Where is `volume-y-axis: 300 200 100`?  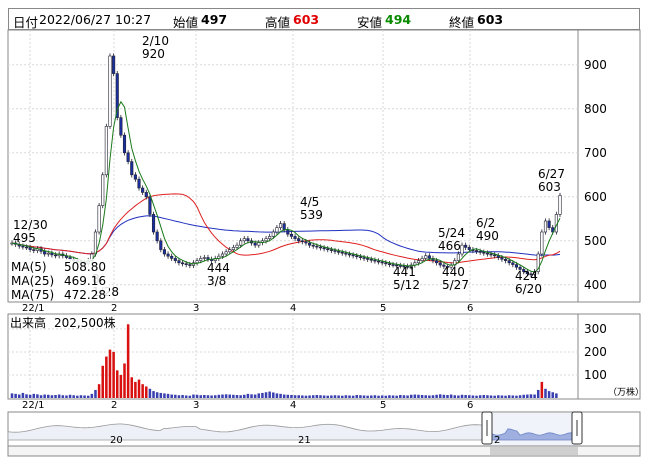
volume-y-axis: 300 200 100 is located at coordinates (595, 352).